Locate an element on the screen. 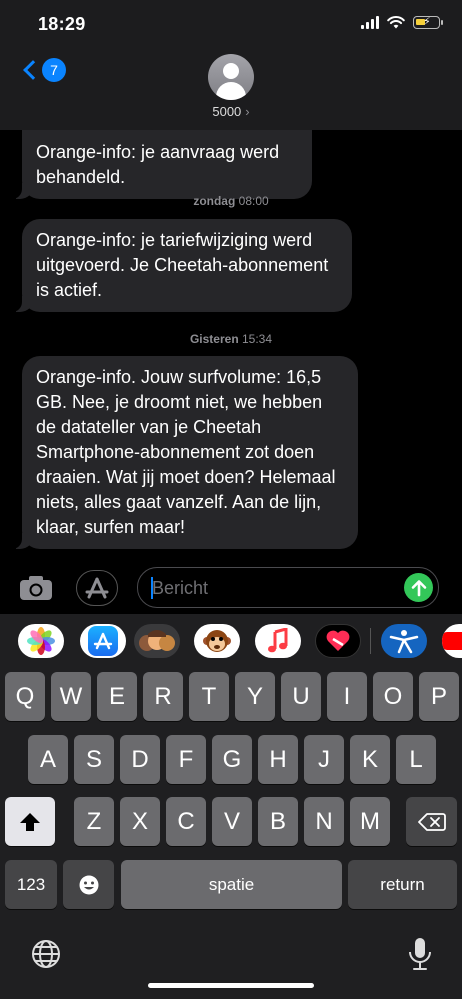 The image size is (462, 999). timestamp-time: 15:34 is located at coordinates (257, 339).